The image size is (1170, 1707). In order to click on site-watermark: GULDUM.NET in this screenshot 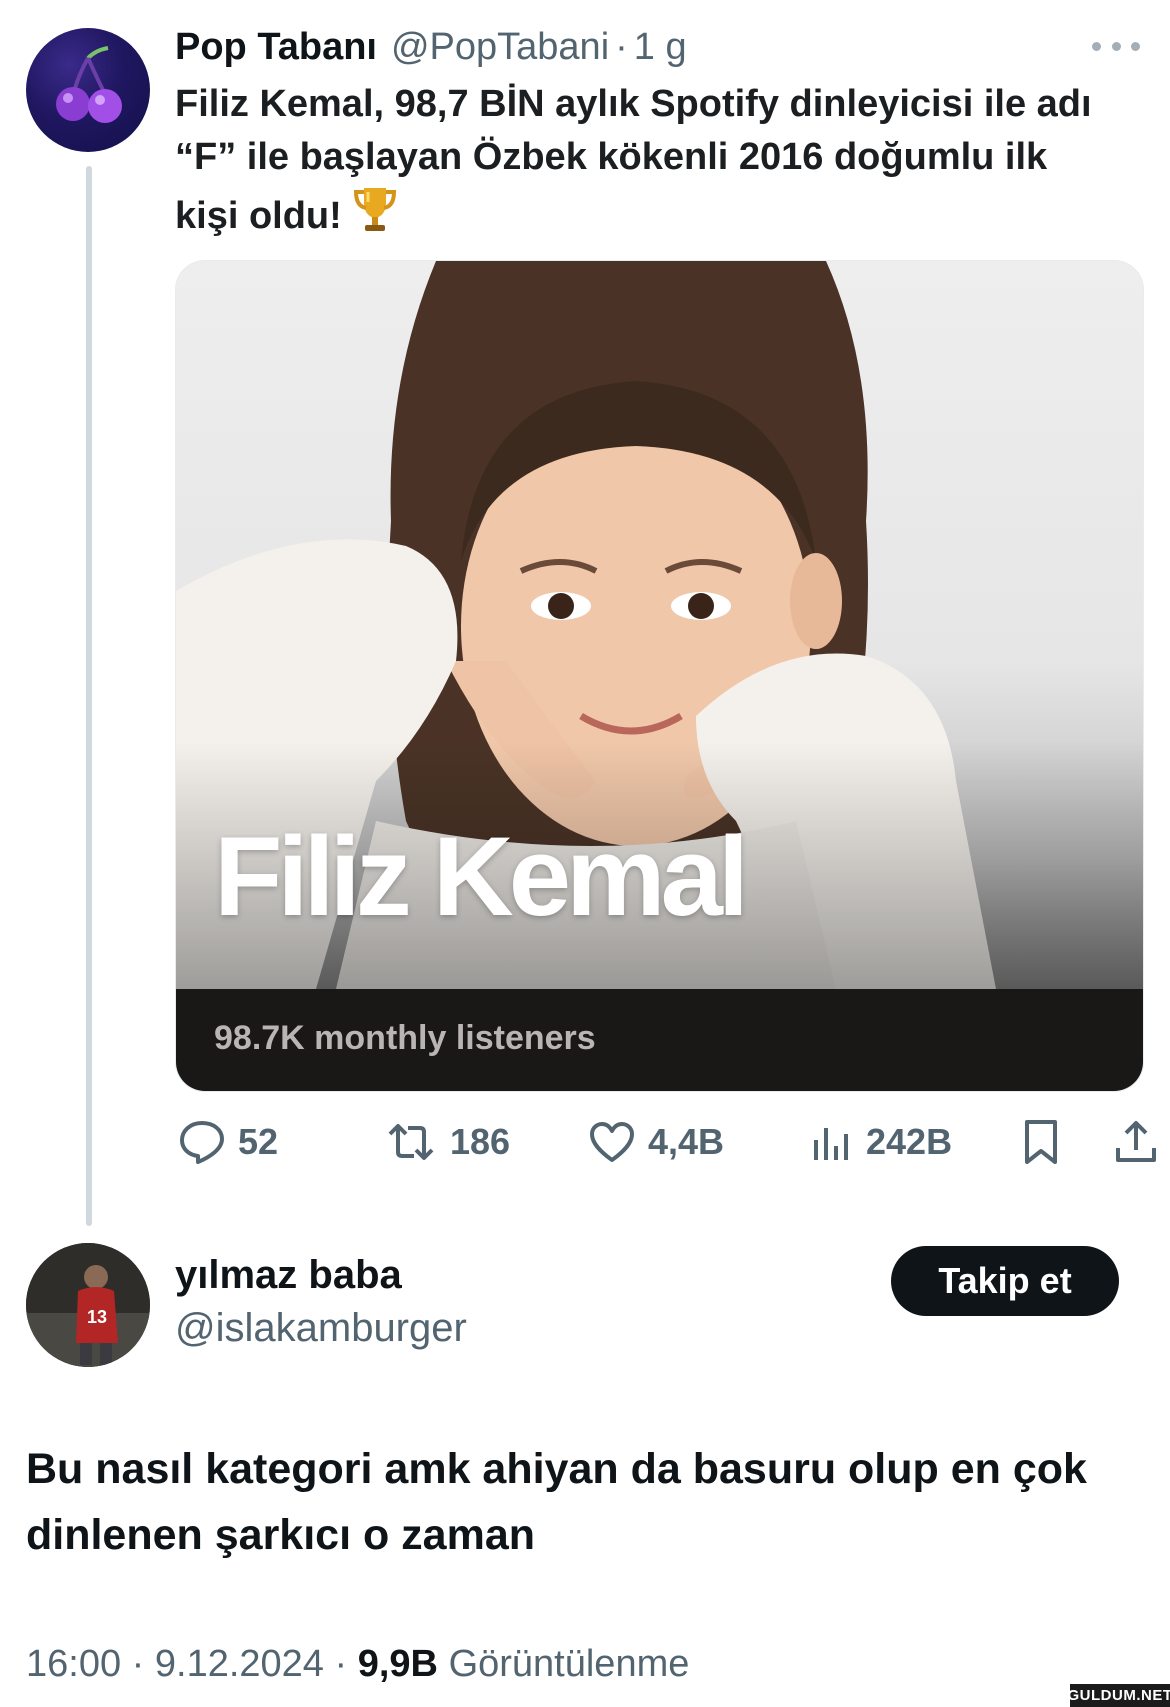, I will do `click(1119, 1695)`.